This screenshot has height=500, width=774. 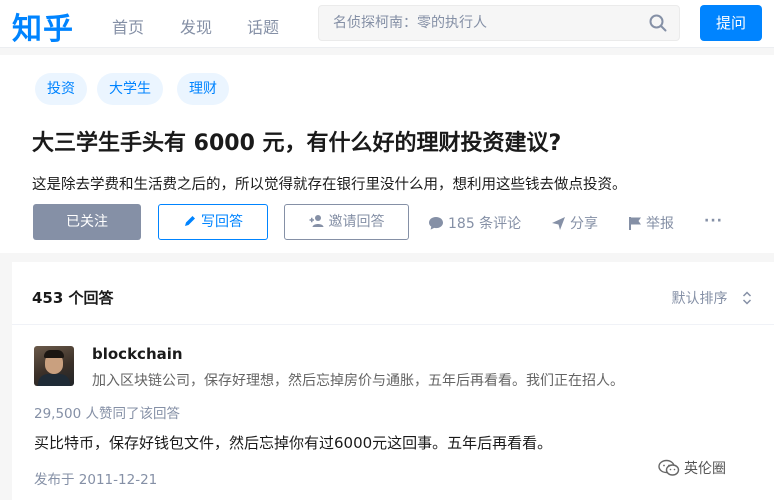 I want to click on report-label: 举报, so click(x=660, y=224).